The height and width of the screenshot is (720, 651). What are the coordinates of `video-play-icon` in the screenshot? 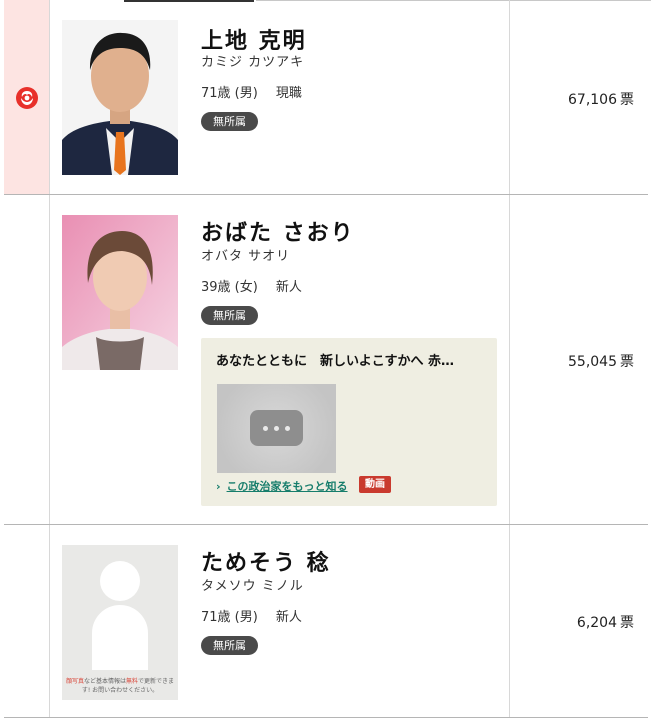 It's located at (276, 428).